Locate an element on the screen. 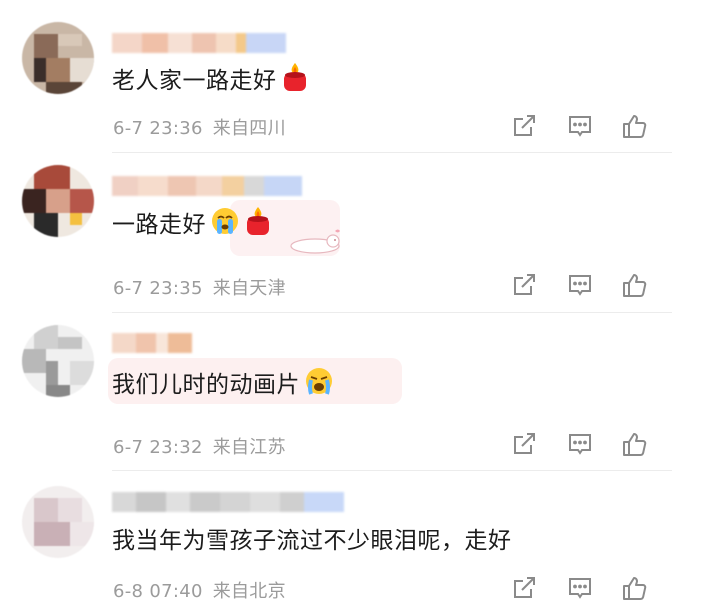  loudly-crying-face-emoji is located at coordinates (319, 385).